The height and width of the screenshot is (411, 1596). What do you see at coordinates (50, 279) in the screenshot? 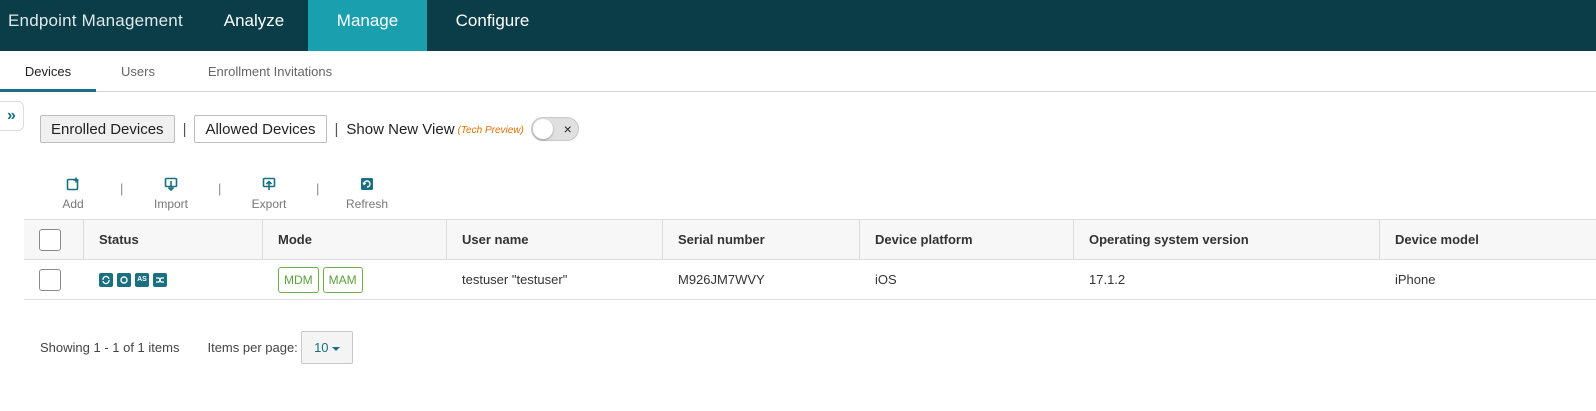
I see `row-checkbox` at bounding box center [50, 279].